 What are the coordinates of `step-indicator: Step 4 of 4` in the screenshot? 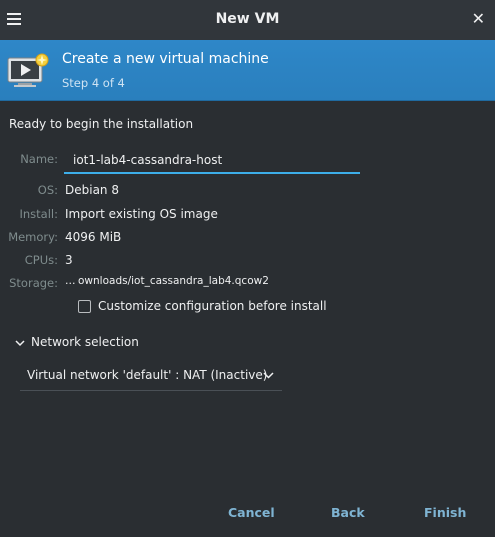 It's located at (93, 83).